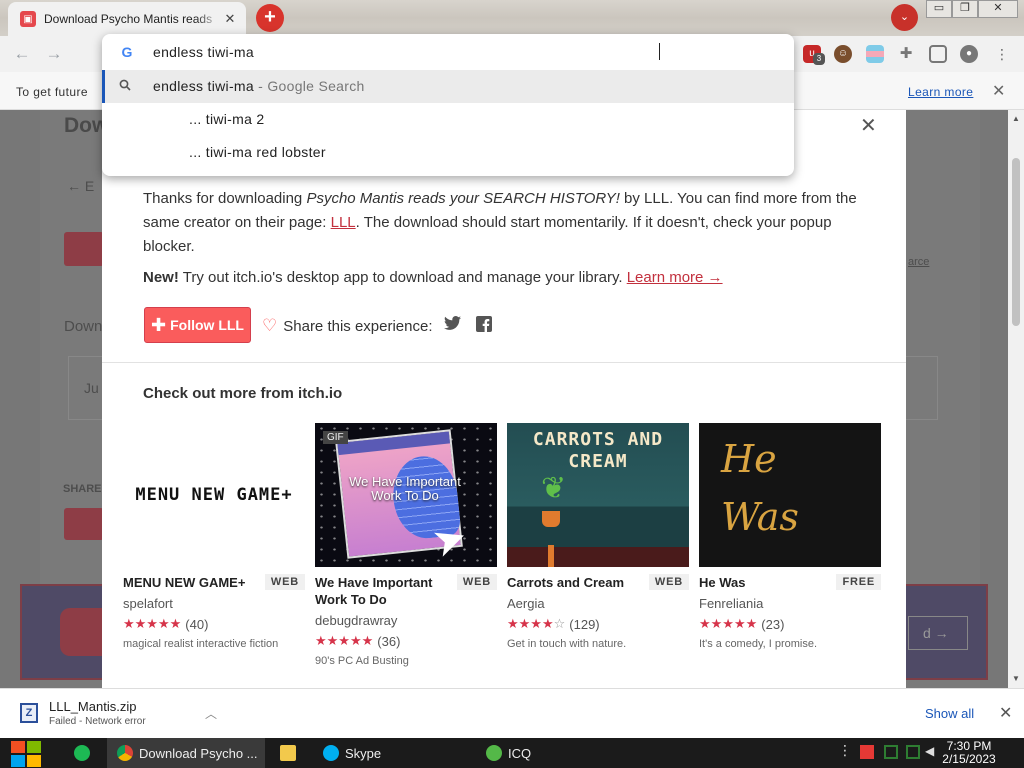 The image size is (1024, 768). Describe the element at coordinates (448, 52) in the screenshot. I see `address-bar: G endless tiwi-ma` at that location.